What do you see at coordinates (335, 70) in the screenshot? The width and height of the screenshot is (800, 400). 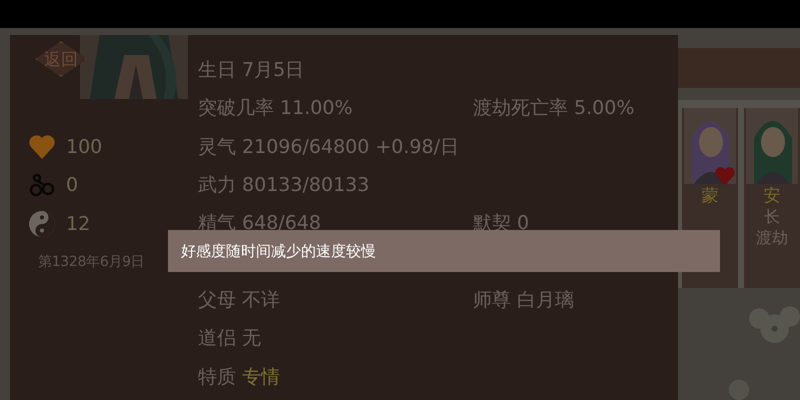 I see `info-field: 生日 7月5日` at bounding box center [335, 70].